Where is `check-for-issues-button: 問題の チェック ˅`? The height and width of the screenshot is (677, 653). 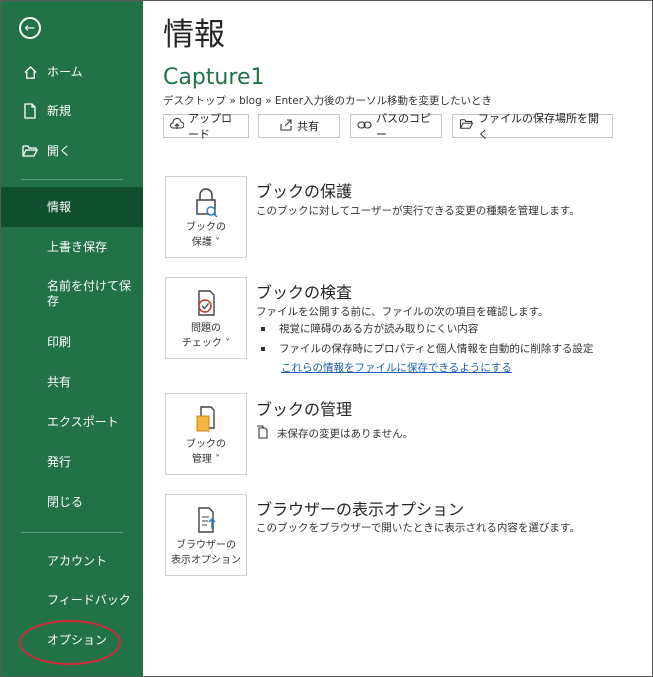 check-for-issues-button: 問題の チェック ˅ is located at coordinates (206, 318).